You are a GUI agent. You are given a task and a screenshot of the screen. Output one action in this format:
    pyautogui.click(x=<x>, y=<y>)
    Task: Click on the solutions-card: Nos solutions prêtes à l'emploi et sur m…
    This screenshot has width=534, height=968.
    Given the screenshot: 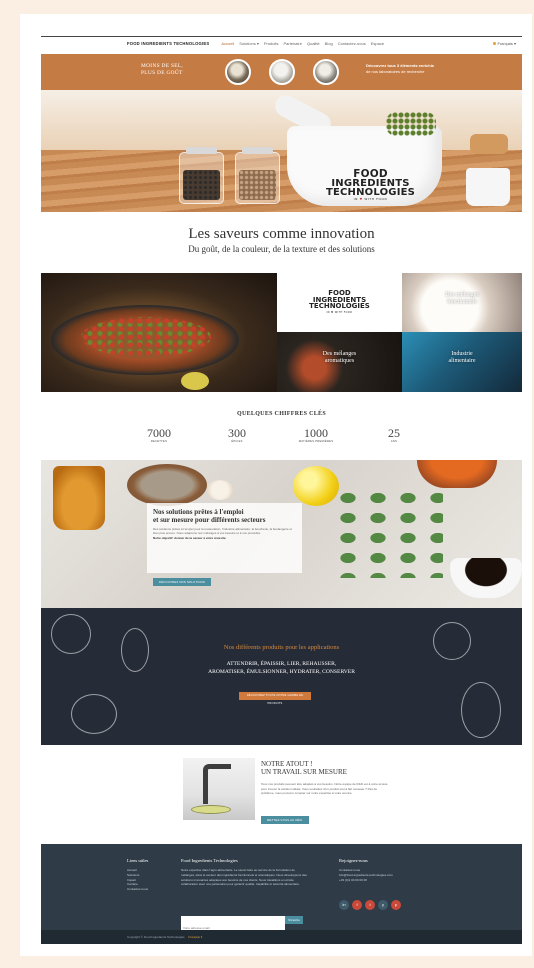 What is the action you would take?
    pyautogui.click(x=224, y=538)
    